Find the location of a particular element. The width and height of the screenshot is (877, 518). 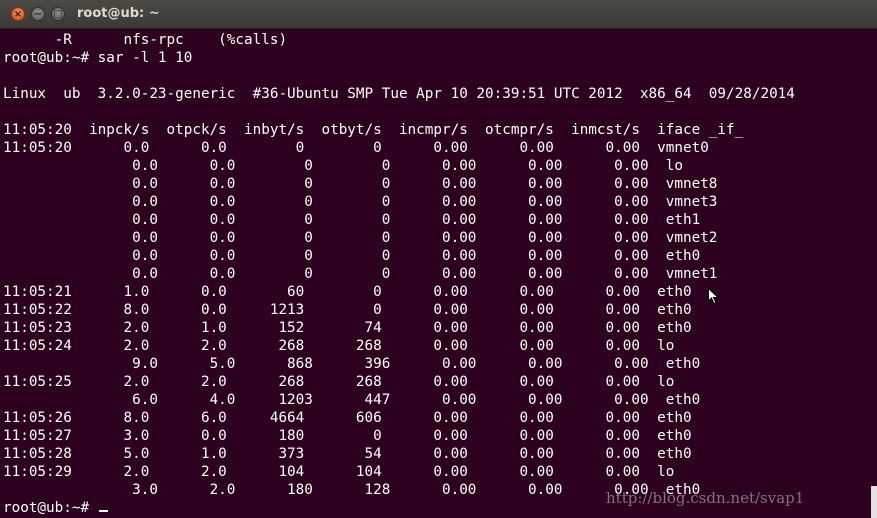

text-cursor is located at coordinates (103, 511).